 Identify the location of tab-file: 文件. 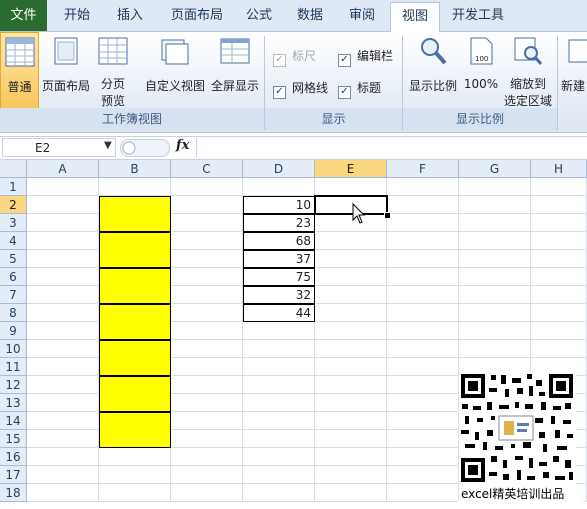
(23, 15).